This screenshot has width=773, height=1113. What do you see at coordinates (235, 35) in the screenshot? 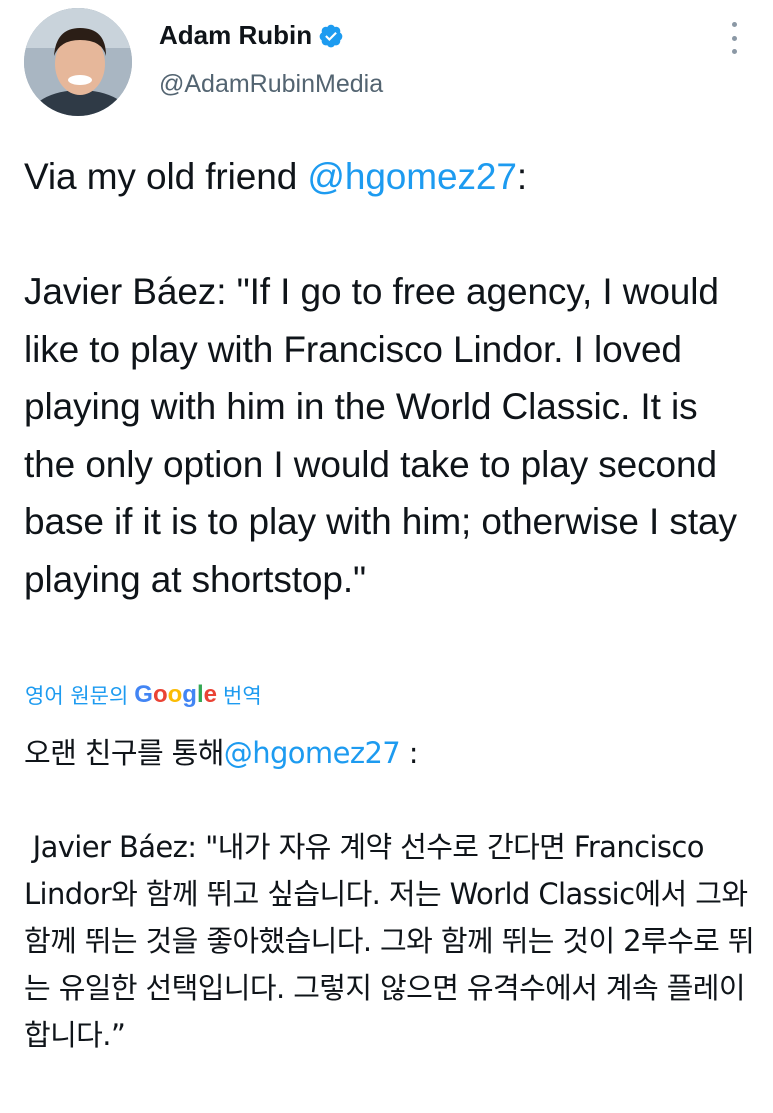
I see `author-name: Adam Rubin` at bounding box center [235, 35].